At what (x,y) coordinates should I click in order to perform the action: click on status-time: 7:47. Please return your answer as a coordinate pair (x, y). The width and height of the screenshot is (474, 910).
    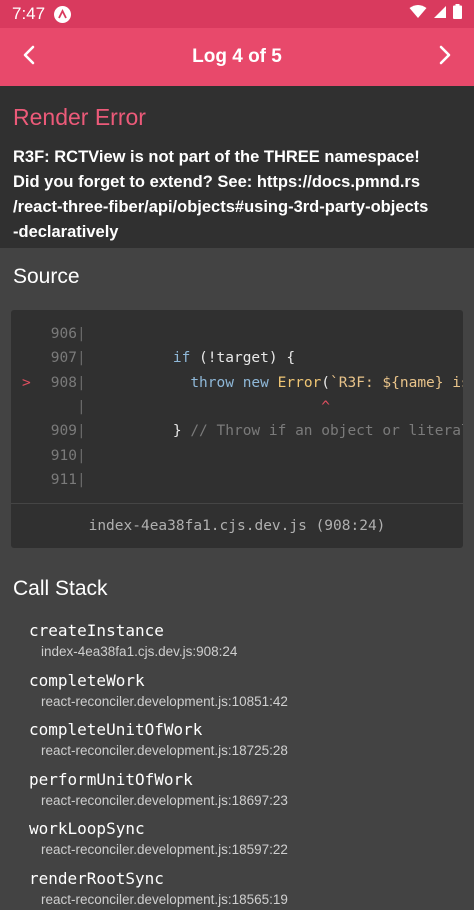
    Looking at the image, I should click on (29, 13).